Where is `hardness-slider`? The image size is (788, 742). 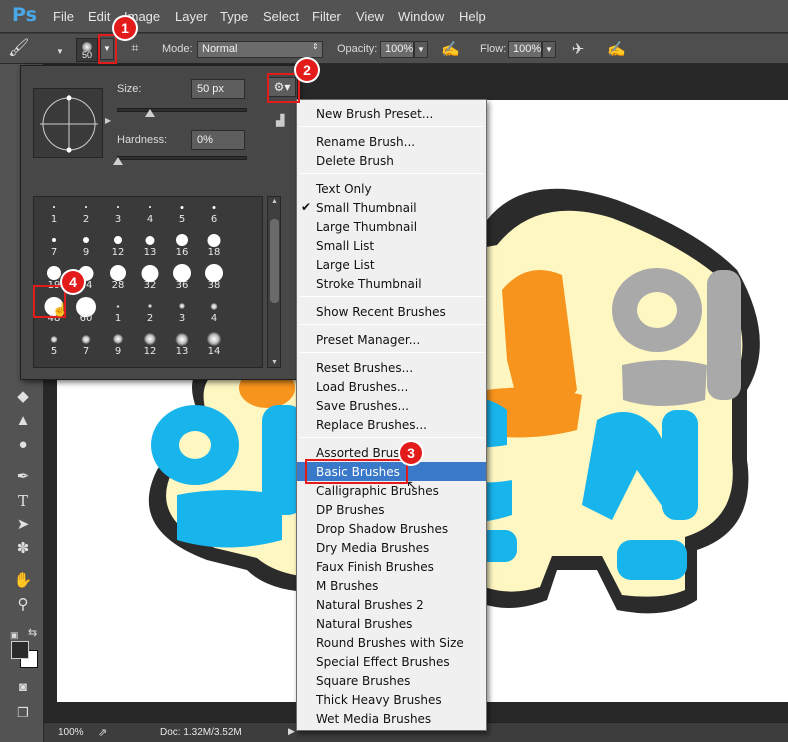
hardness-slider is located at coordinates (182, 158).